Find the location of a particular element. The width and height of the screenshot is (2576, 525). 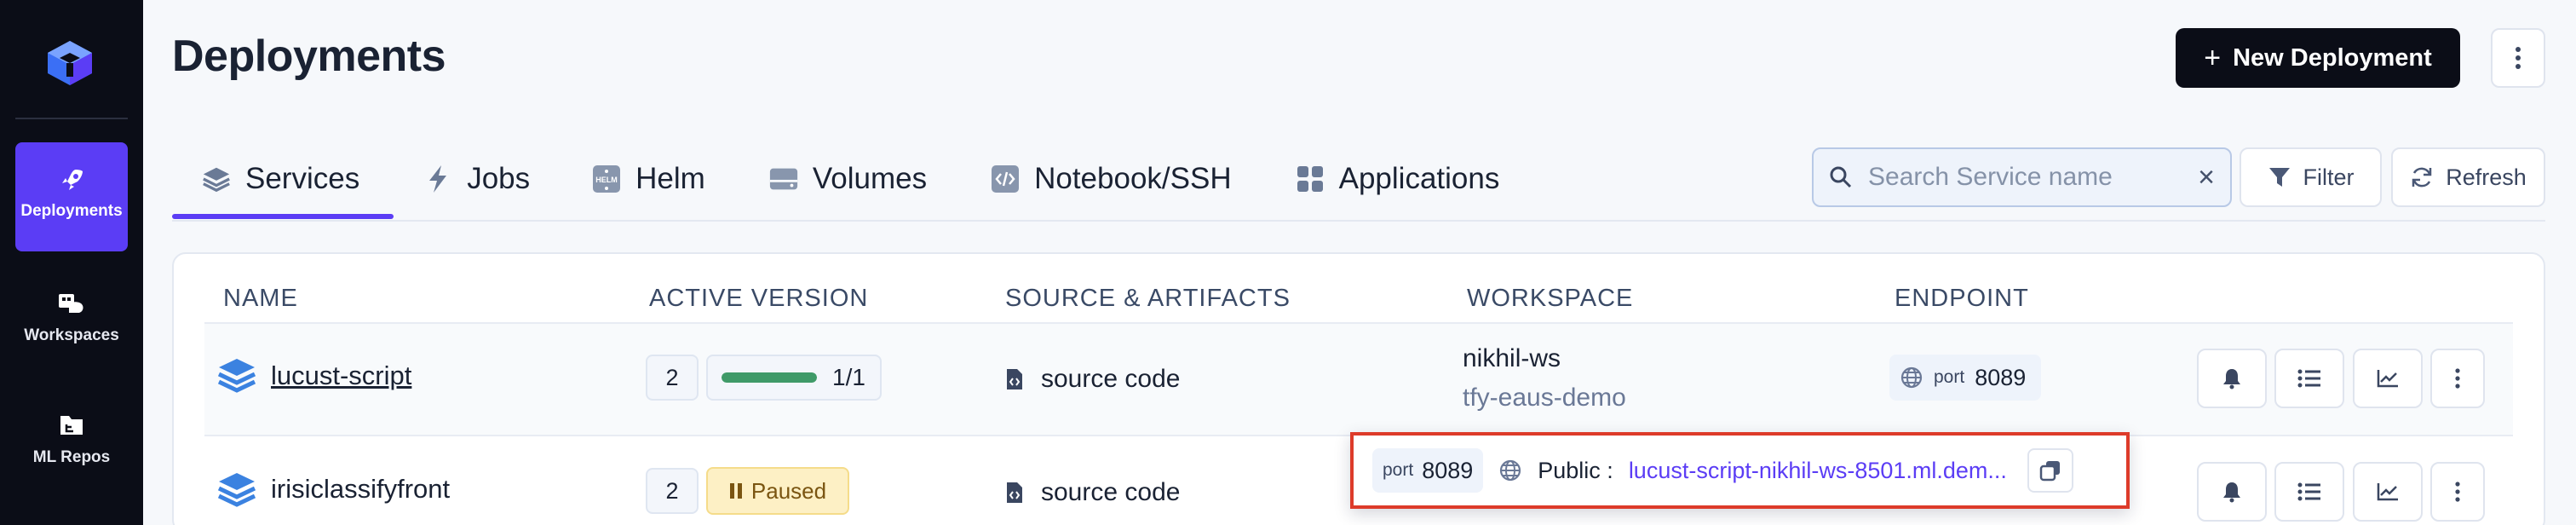

visibility-label: Public : is located at coordinates (1576, 470).